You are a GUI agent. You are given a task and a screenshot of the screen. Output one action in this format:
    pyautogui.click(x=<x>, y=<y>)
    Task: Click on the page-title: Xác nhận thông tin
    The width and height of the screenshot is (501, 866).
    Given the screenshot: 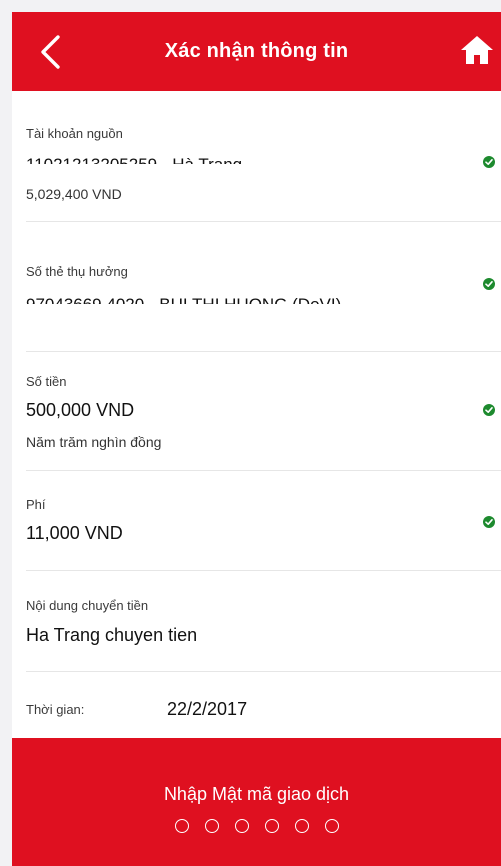 What is the action you would take?
    pyautogui.click(x=256, y=51)
    